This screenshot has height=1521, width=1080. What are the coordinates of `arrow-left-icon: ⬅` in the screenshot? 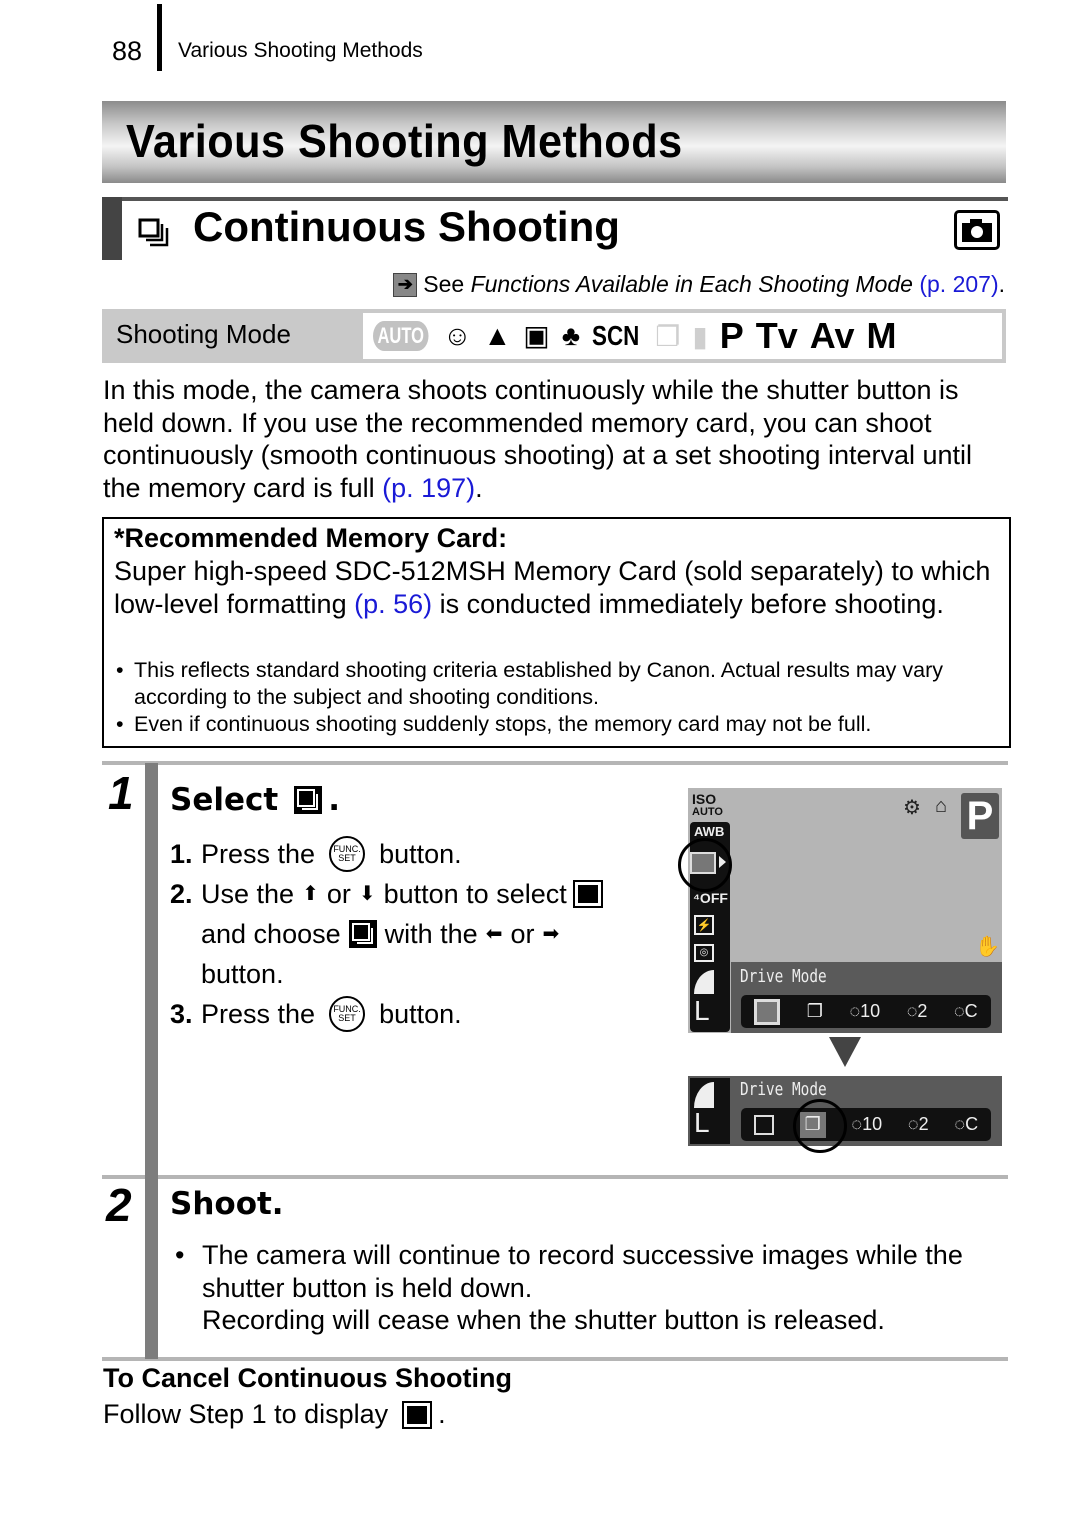 It's located at (494, 934).